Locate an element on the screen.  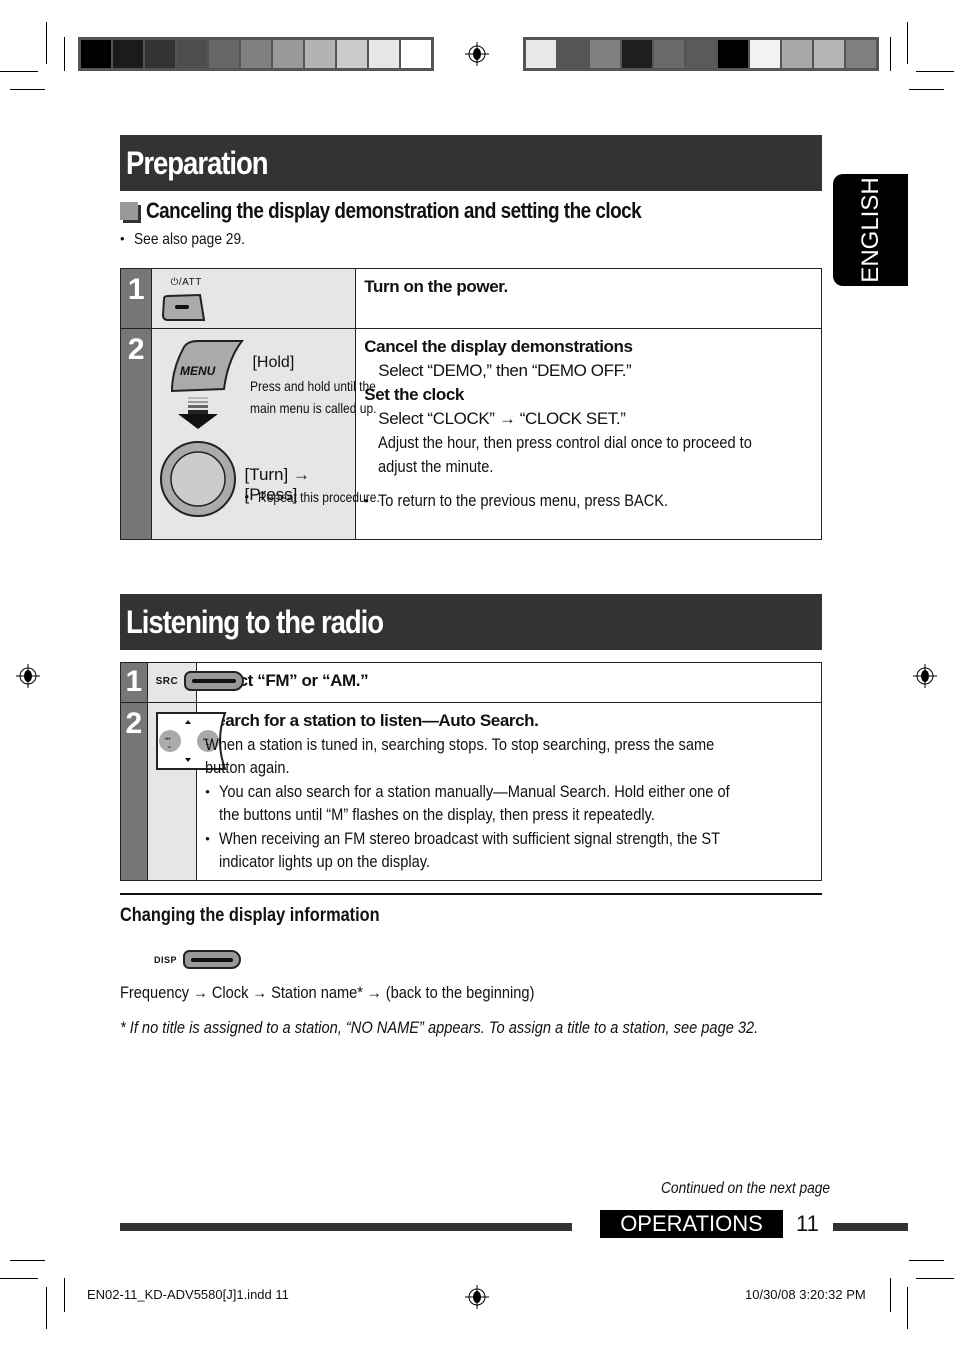
color-calibration-bar-left is located at coordinates (256, 54).